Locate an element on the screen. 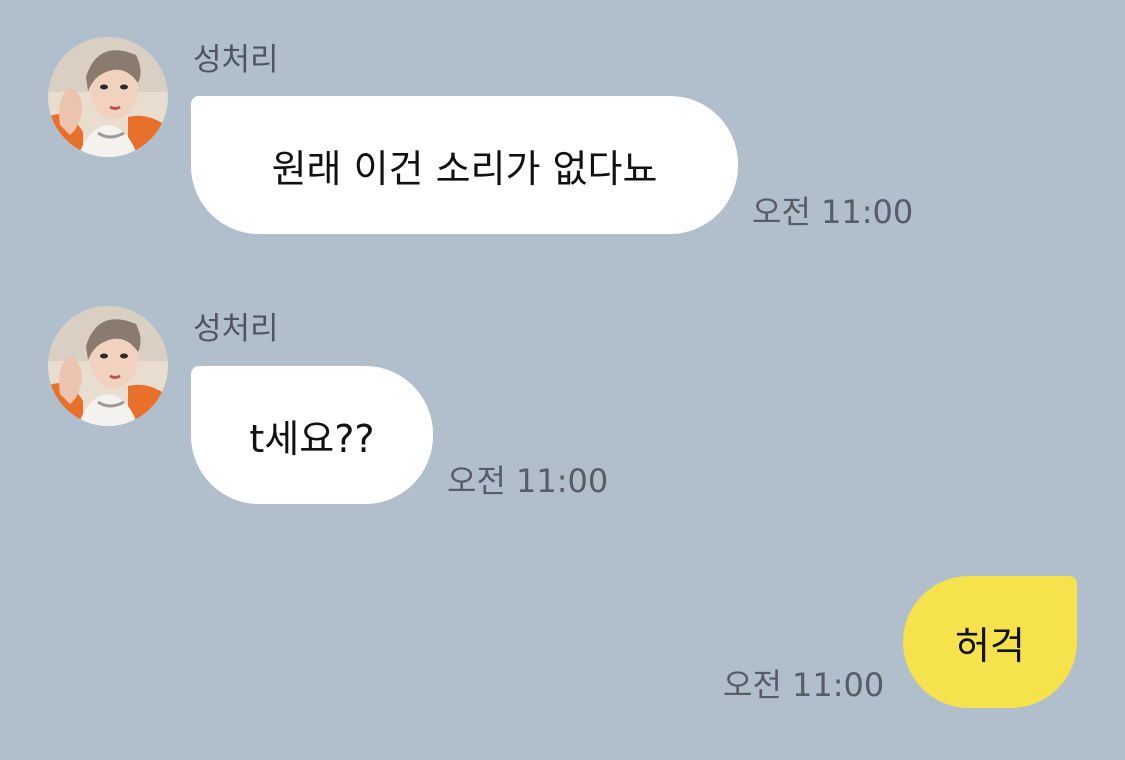  message-bubble: t세요?? is located at coordinates (312, 435).